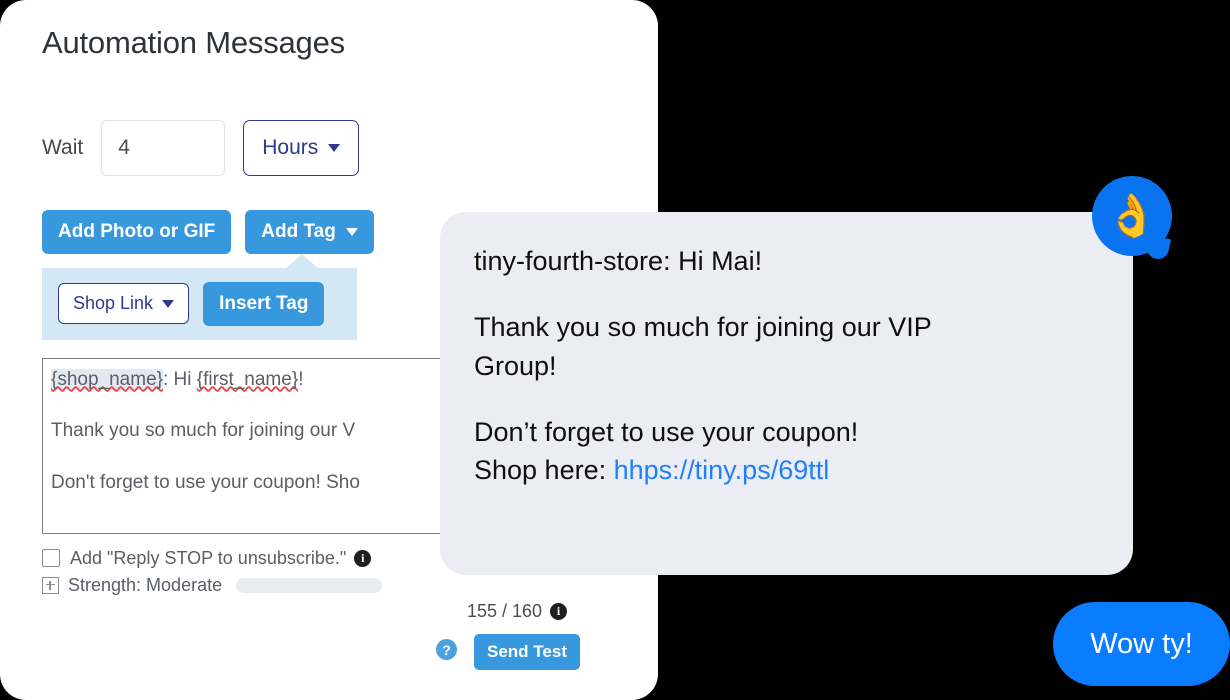 The width and height of the screenshot is (1230, 700). I want to click on send-test-label: Send Test, so click(527, 651).